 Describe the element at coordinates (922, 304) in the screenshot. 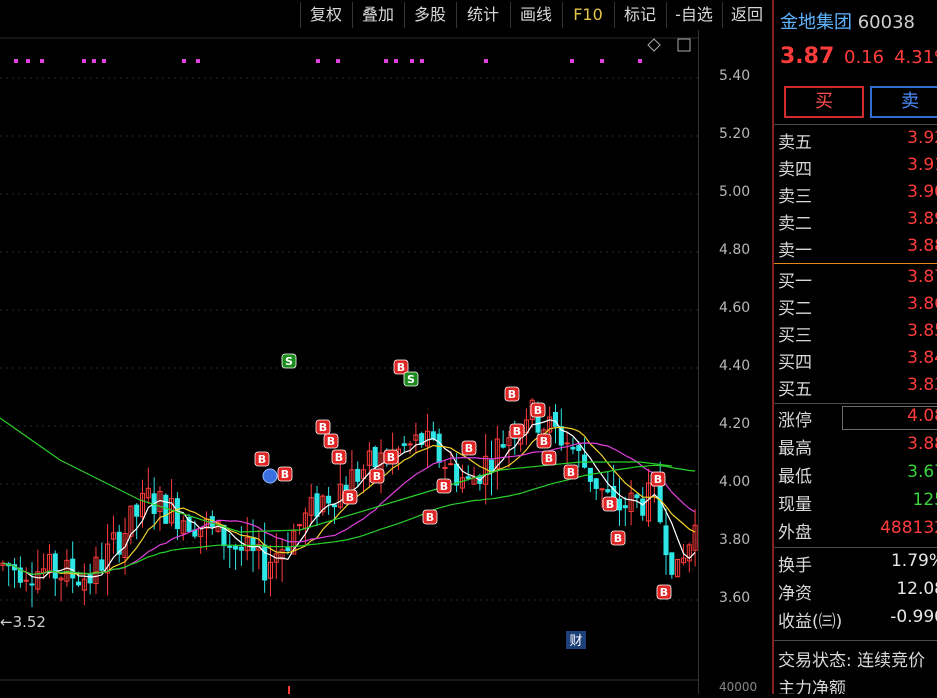

I see `bid-price: 3.86` at that location.